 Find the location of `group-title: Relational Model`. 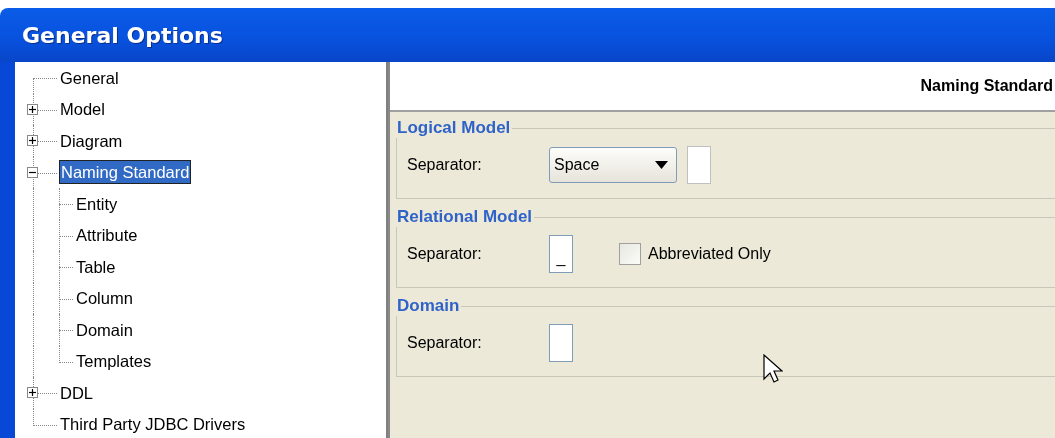

group-title: Relational Model is located at coordinates (465, 217).